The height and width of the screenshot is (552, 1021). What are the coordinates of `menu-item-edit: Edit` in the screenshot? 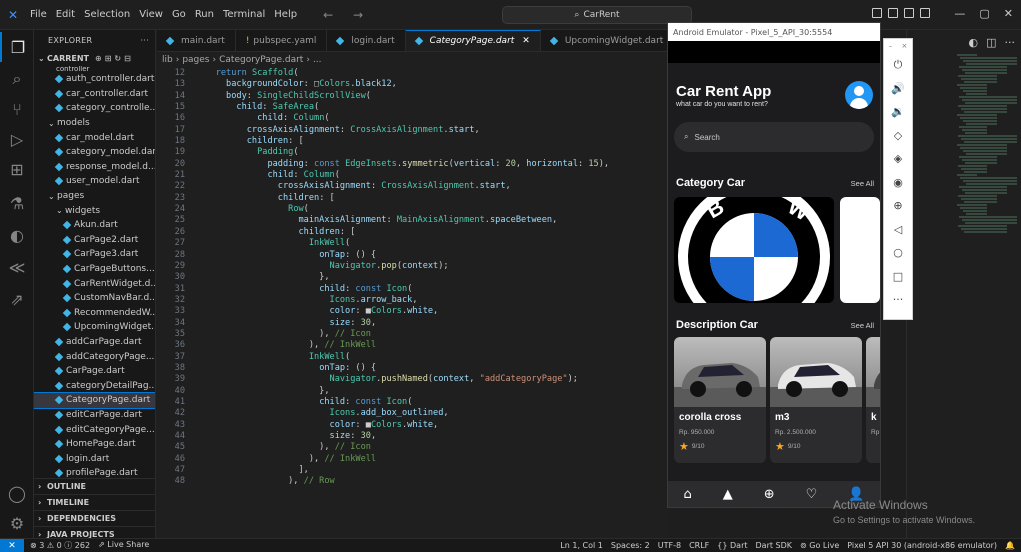 It's located at (65, 14).